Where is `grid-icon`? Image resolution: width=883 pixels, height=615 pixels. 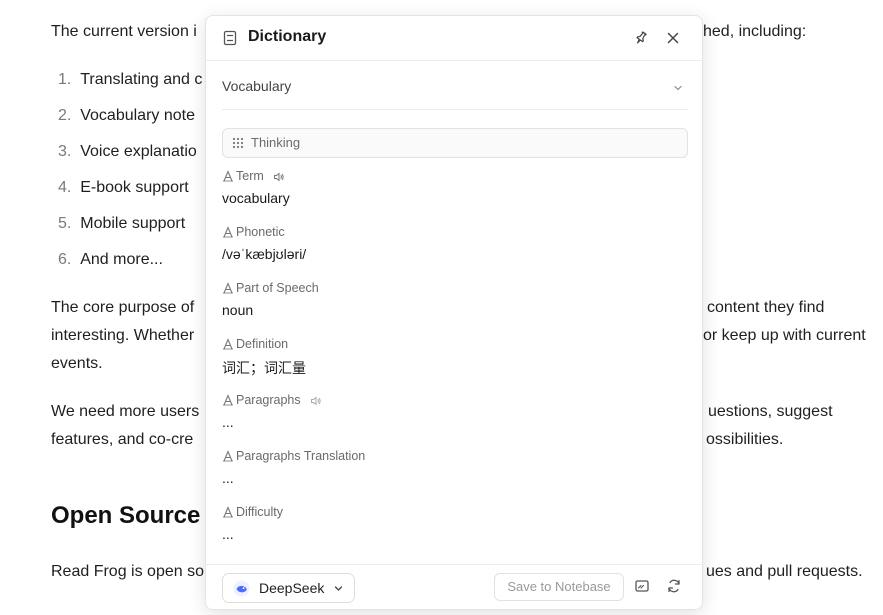
grid-icon is located at coordinates (238, 143).